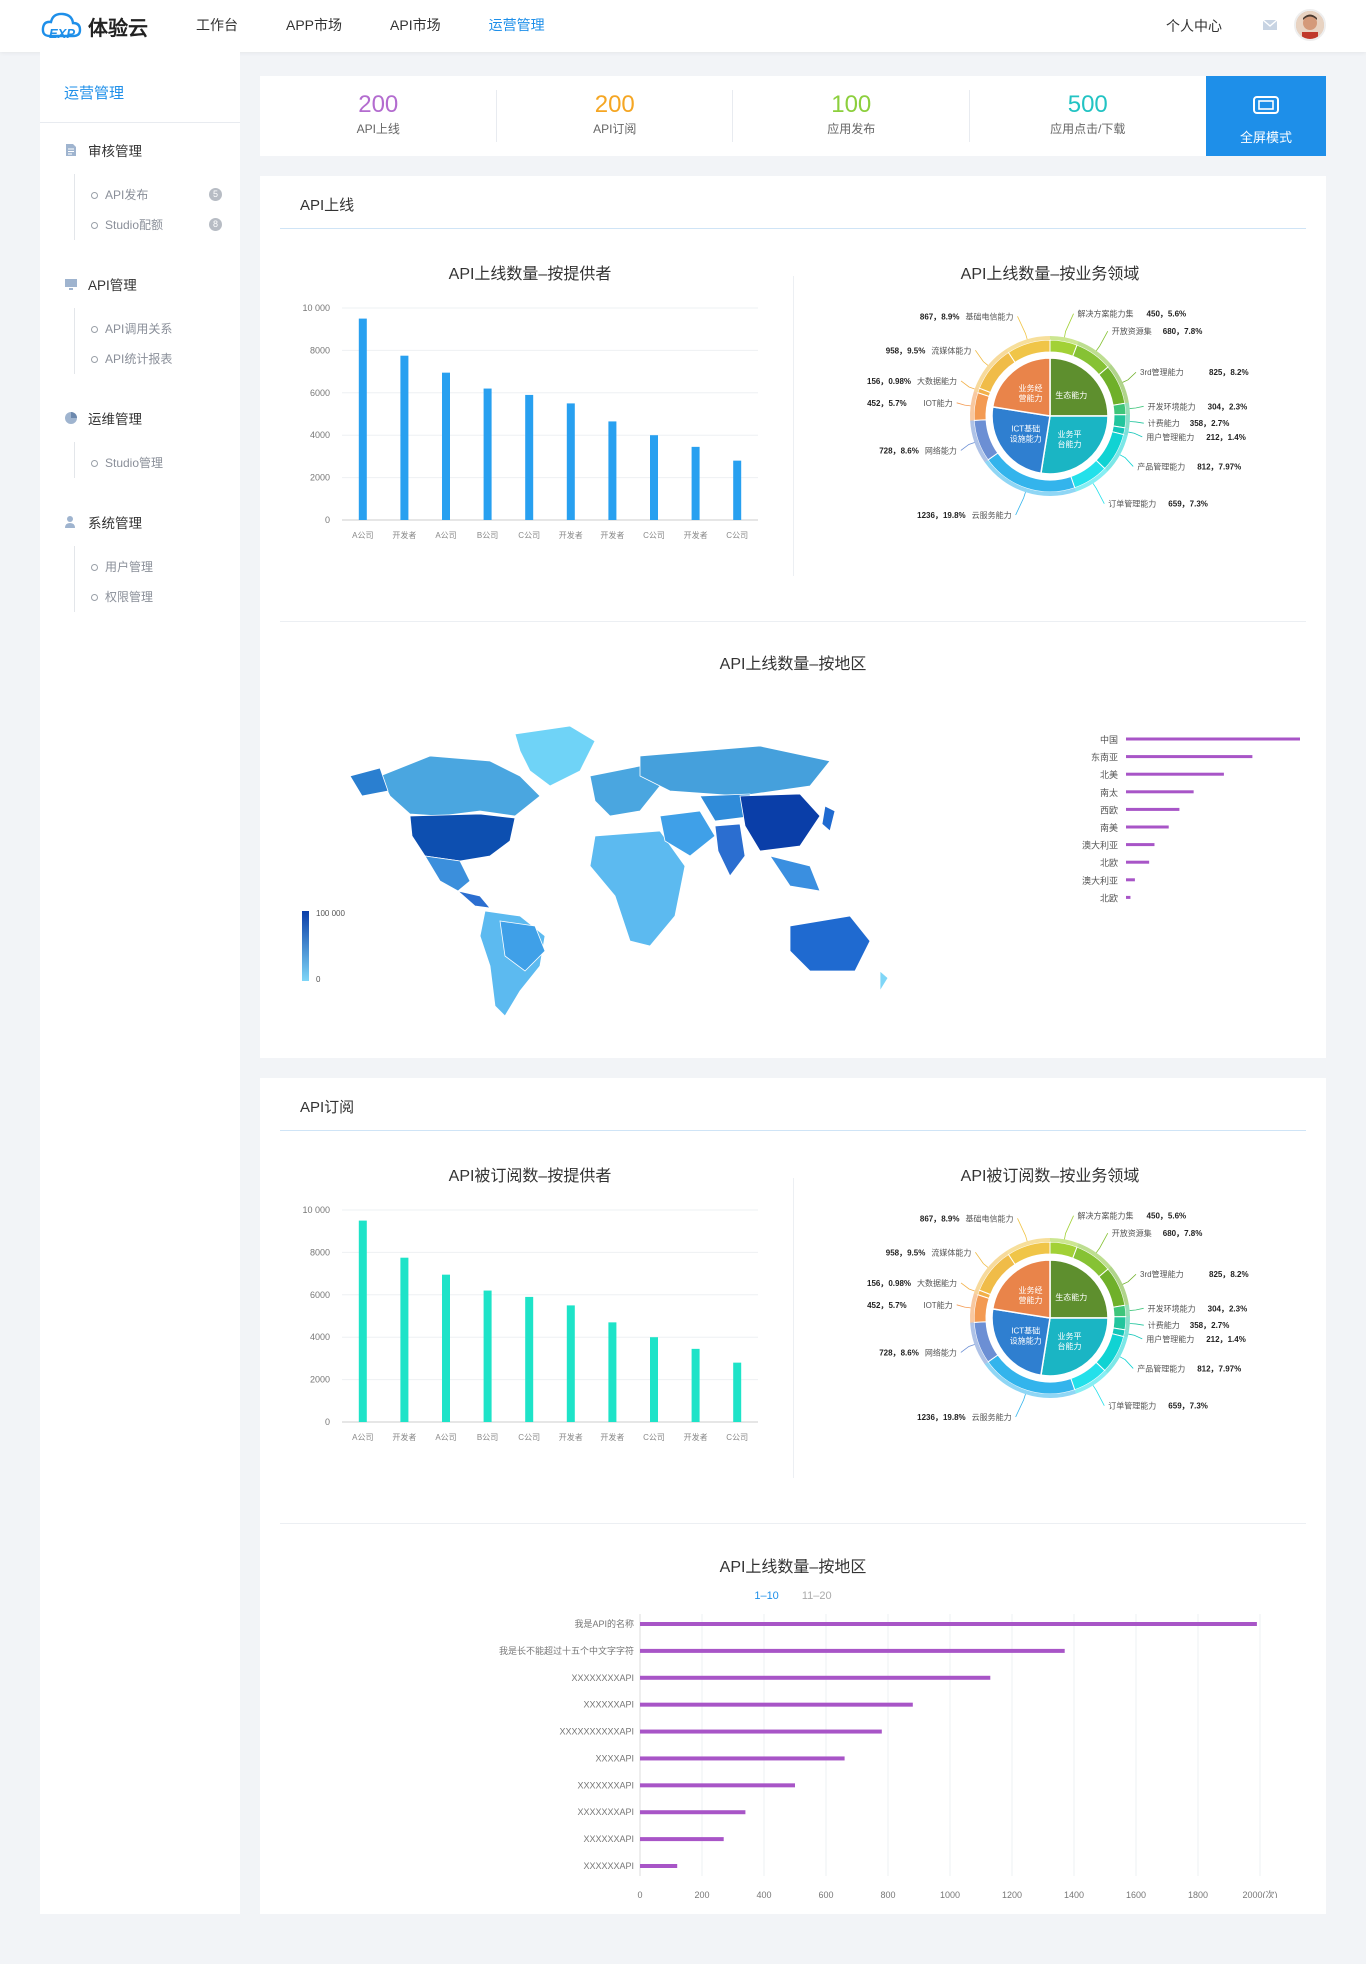 The width and height of the screenshot is (1366, 1964). Describe the element at coordinates (154, 567) in the screenshot. I see `sidebar-item-user-manage: 用户管理` at that location.